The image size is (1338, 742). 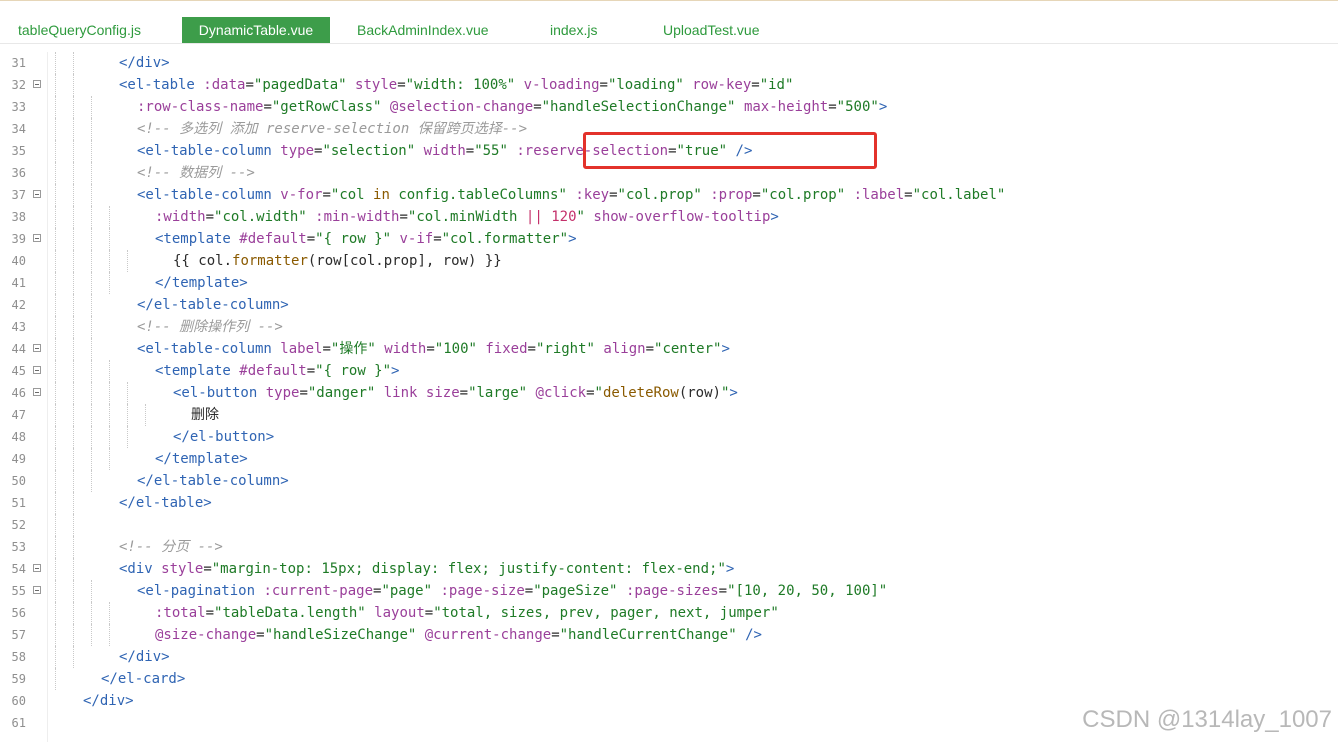 What do you see at coordinates (669, 305) in the screenshot?
I see `code-line: 42 </el-table-column>` at bounding box center [669, 305].